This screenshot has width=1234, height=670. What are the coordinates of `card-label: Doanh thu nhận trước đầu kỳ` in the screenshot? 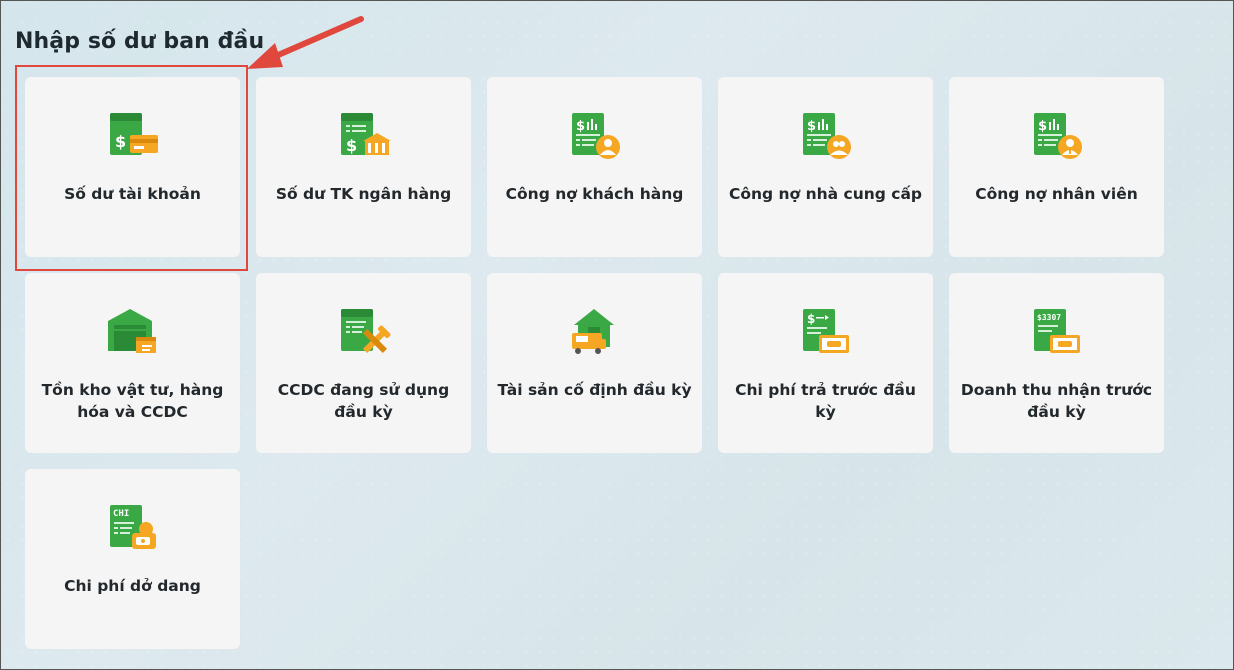 It's located at (1056, 401).